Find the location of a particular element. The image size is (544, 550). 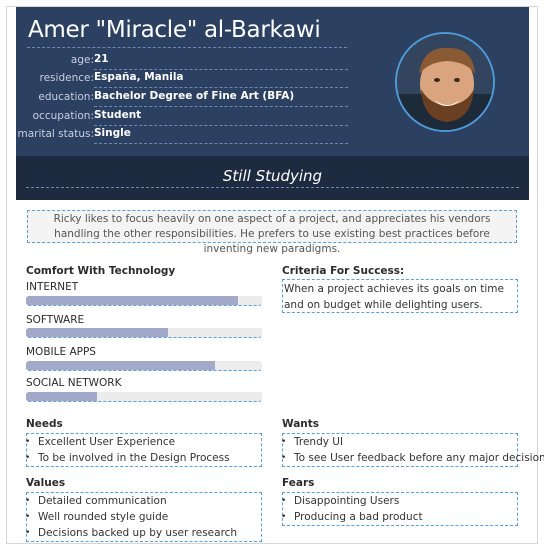

list-item: Disappointing Users is located at coordinates (399, 501).